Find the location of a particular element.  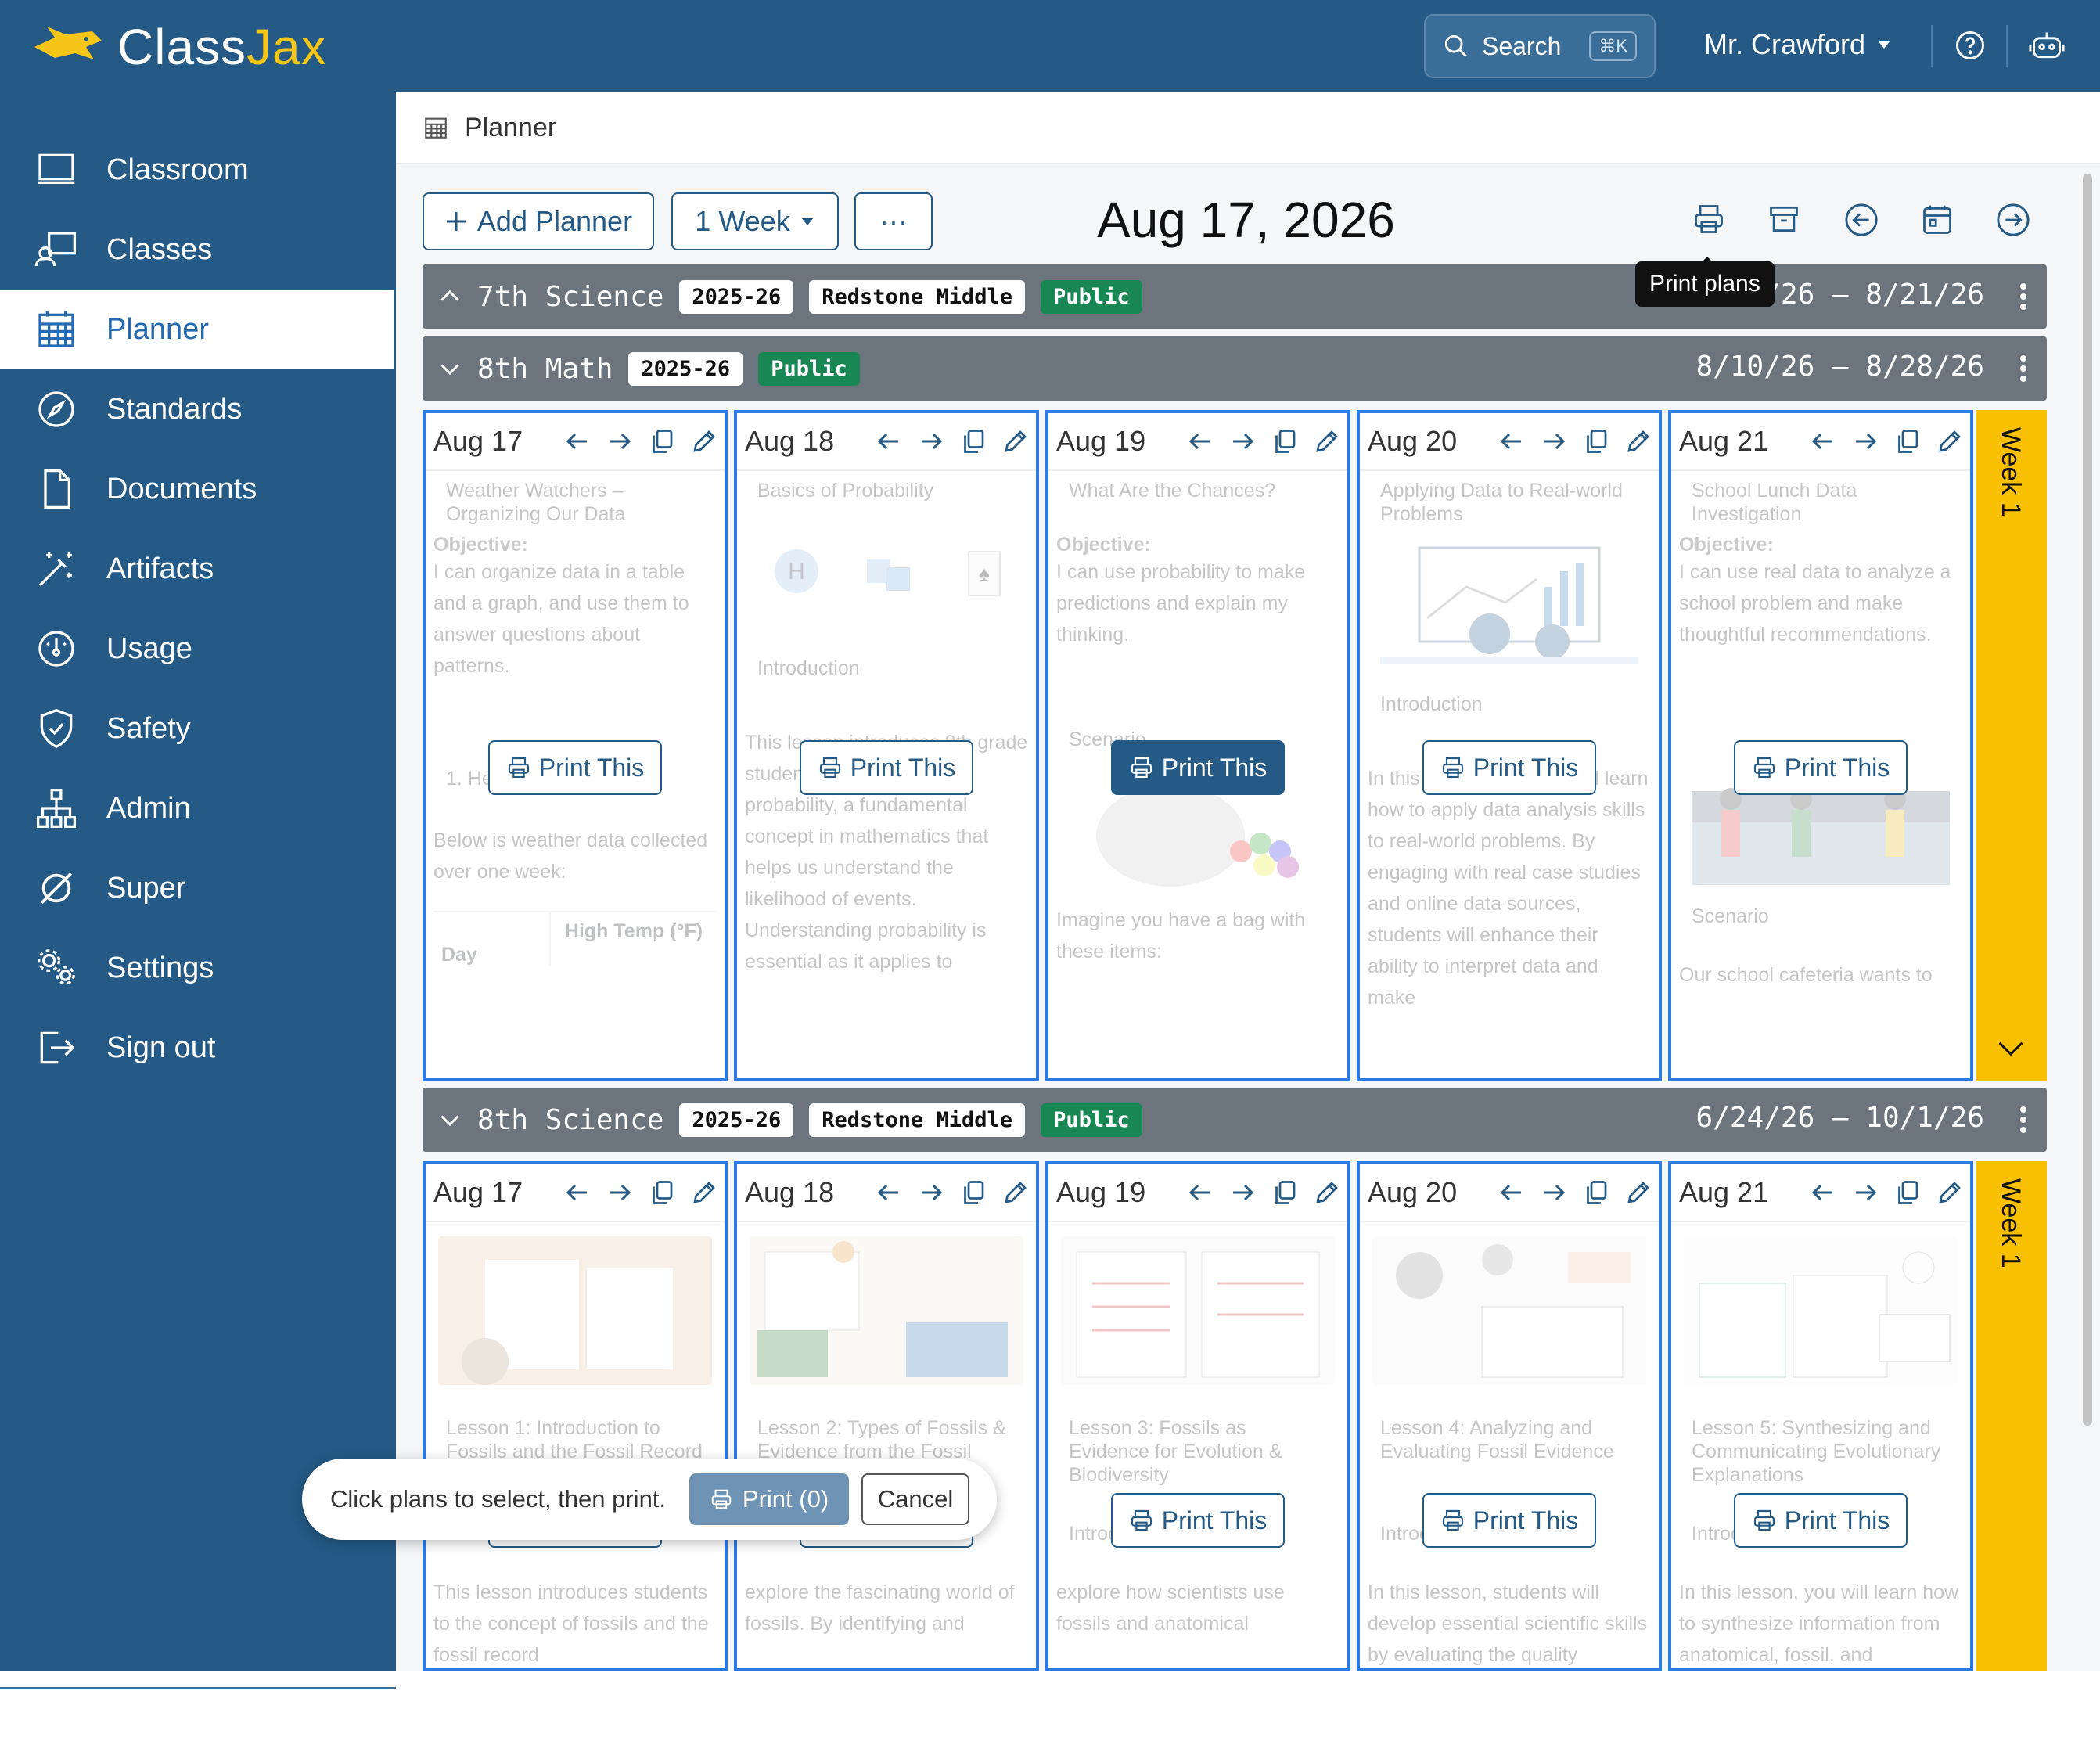

sidebar-item-super: Super is located at coordinates (197, 888).